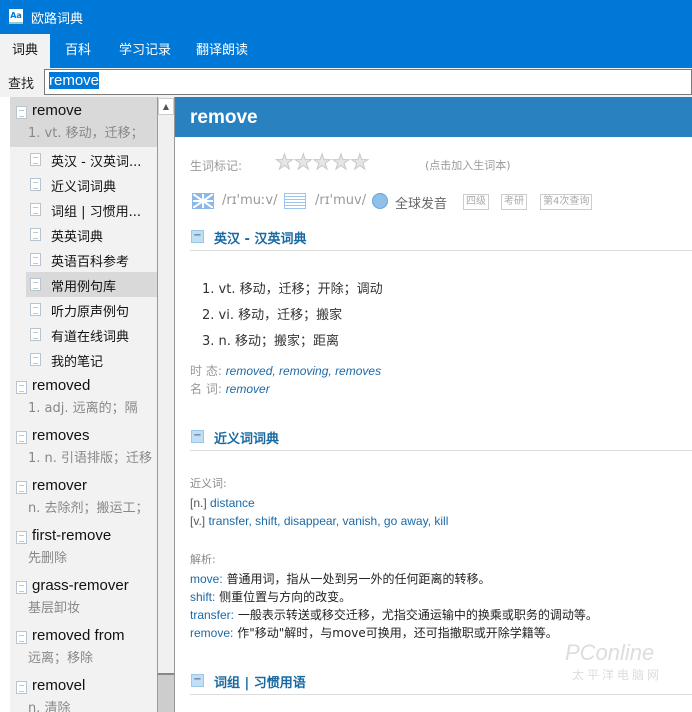 The width and height of the screenshot is (692, 712). What do you see at coordinates (346, 17) in the screenshot?
I see `title-bar` at bounding box center [346, 17].